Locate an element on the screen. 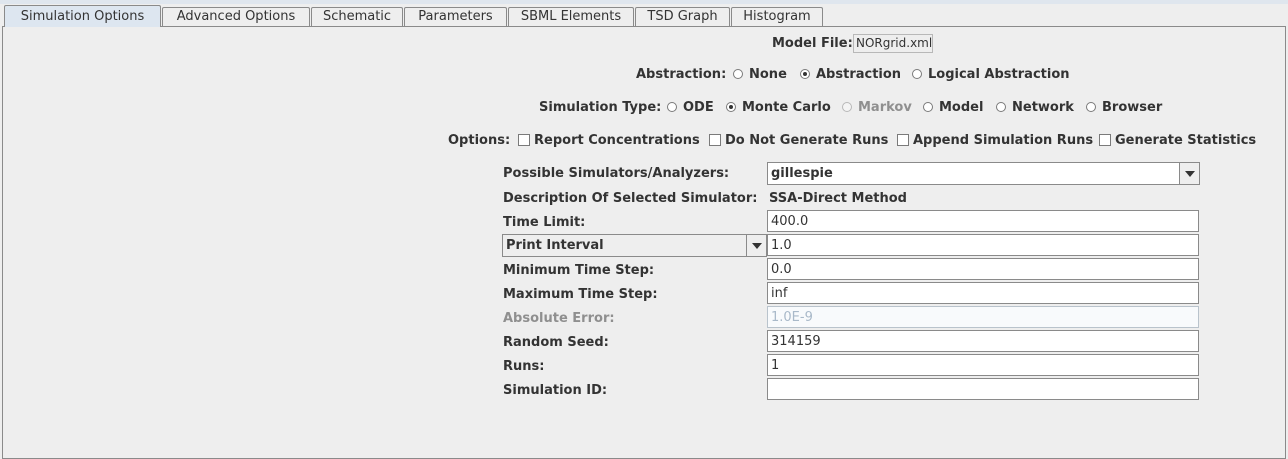 The width and height of the screenshot is (1288, 459). interval-type-dropdown-button is located at coordinates (756, 245).